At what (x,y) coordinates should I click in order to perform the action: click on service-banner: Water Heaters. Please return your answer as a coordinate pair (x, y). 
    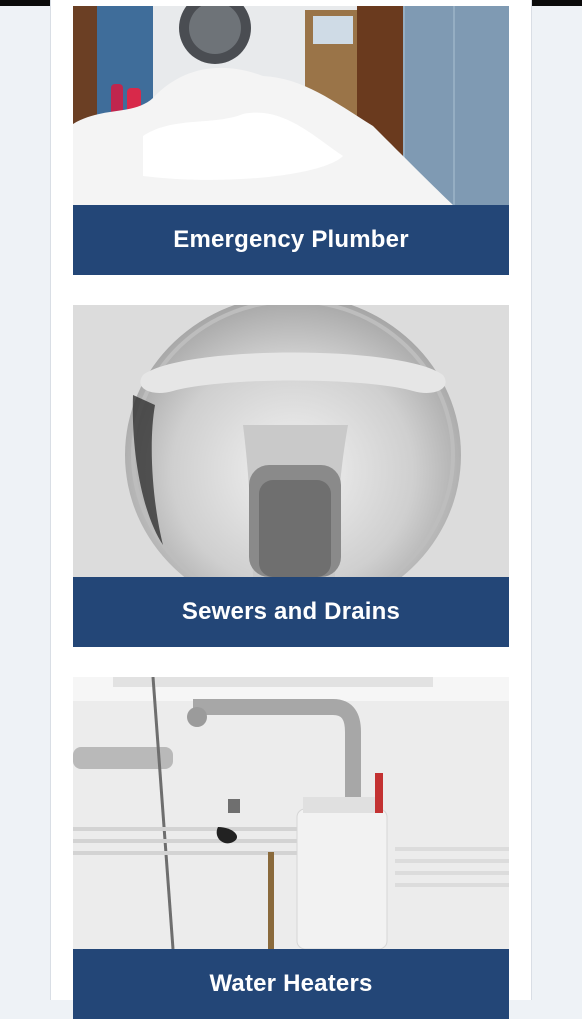
    Looking at the image, I should click on (291, 984).